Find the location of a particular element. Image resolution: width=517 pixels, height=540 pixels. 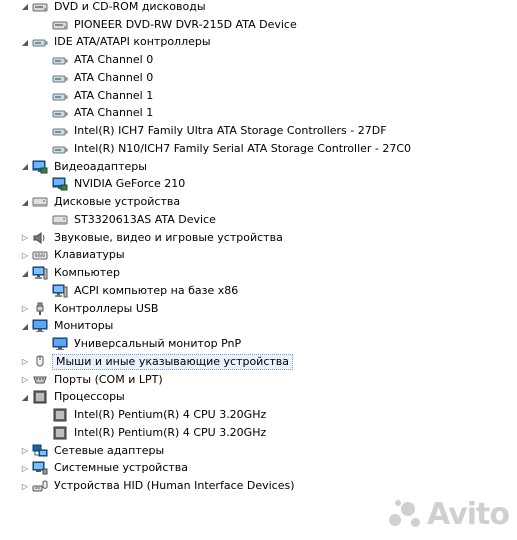

category-label: DVD и CD-ROM дисководы is located at coordinates (130, 6).